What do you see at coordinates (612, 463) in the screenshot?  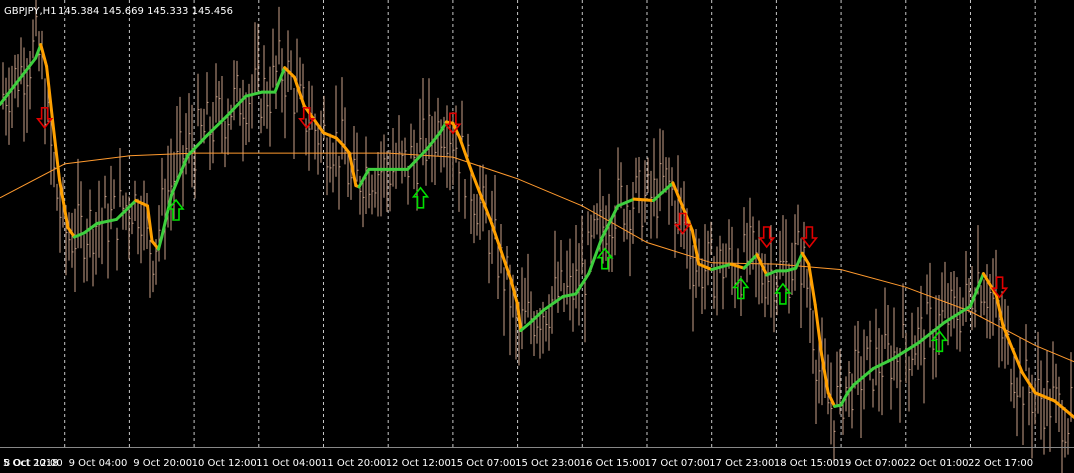 I see `x-tick-label: 16 Oct 15:00` at bounding box center [612, 463].